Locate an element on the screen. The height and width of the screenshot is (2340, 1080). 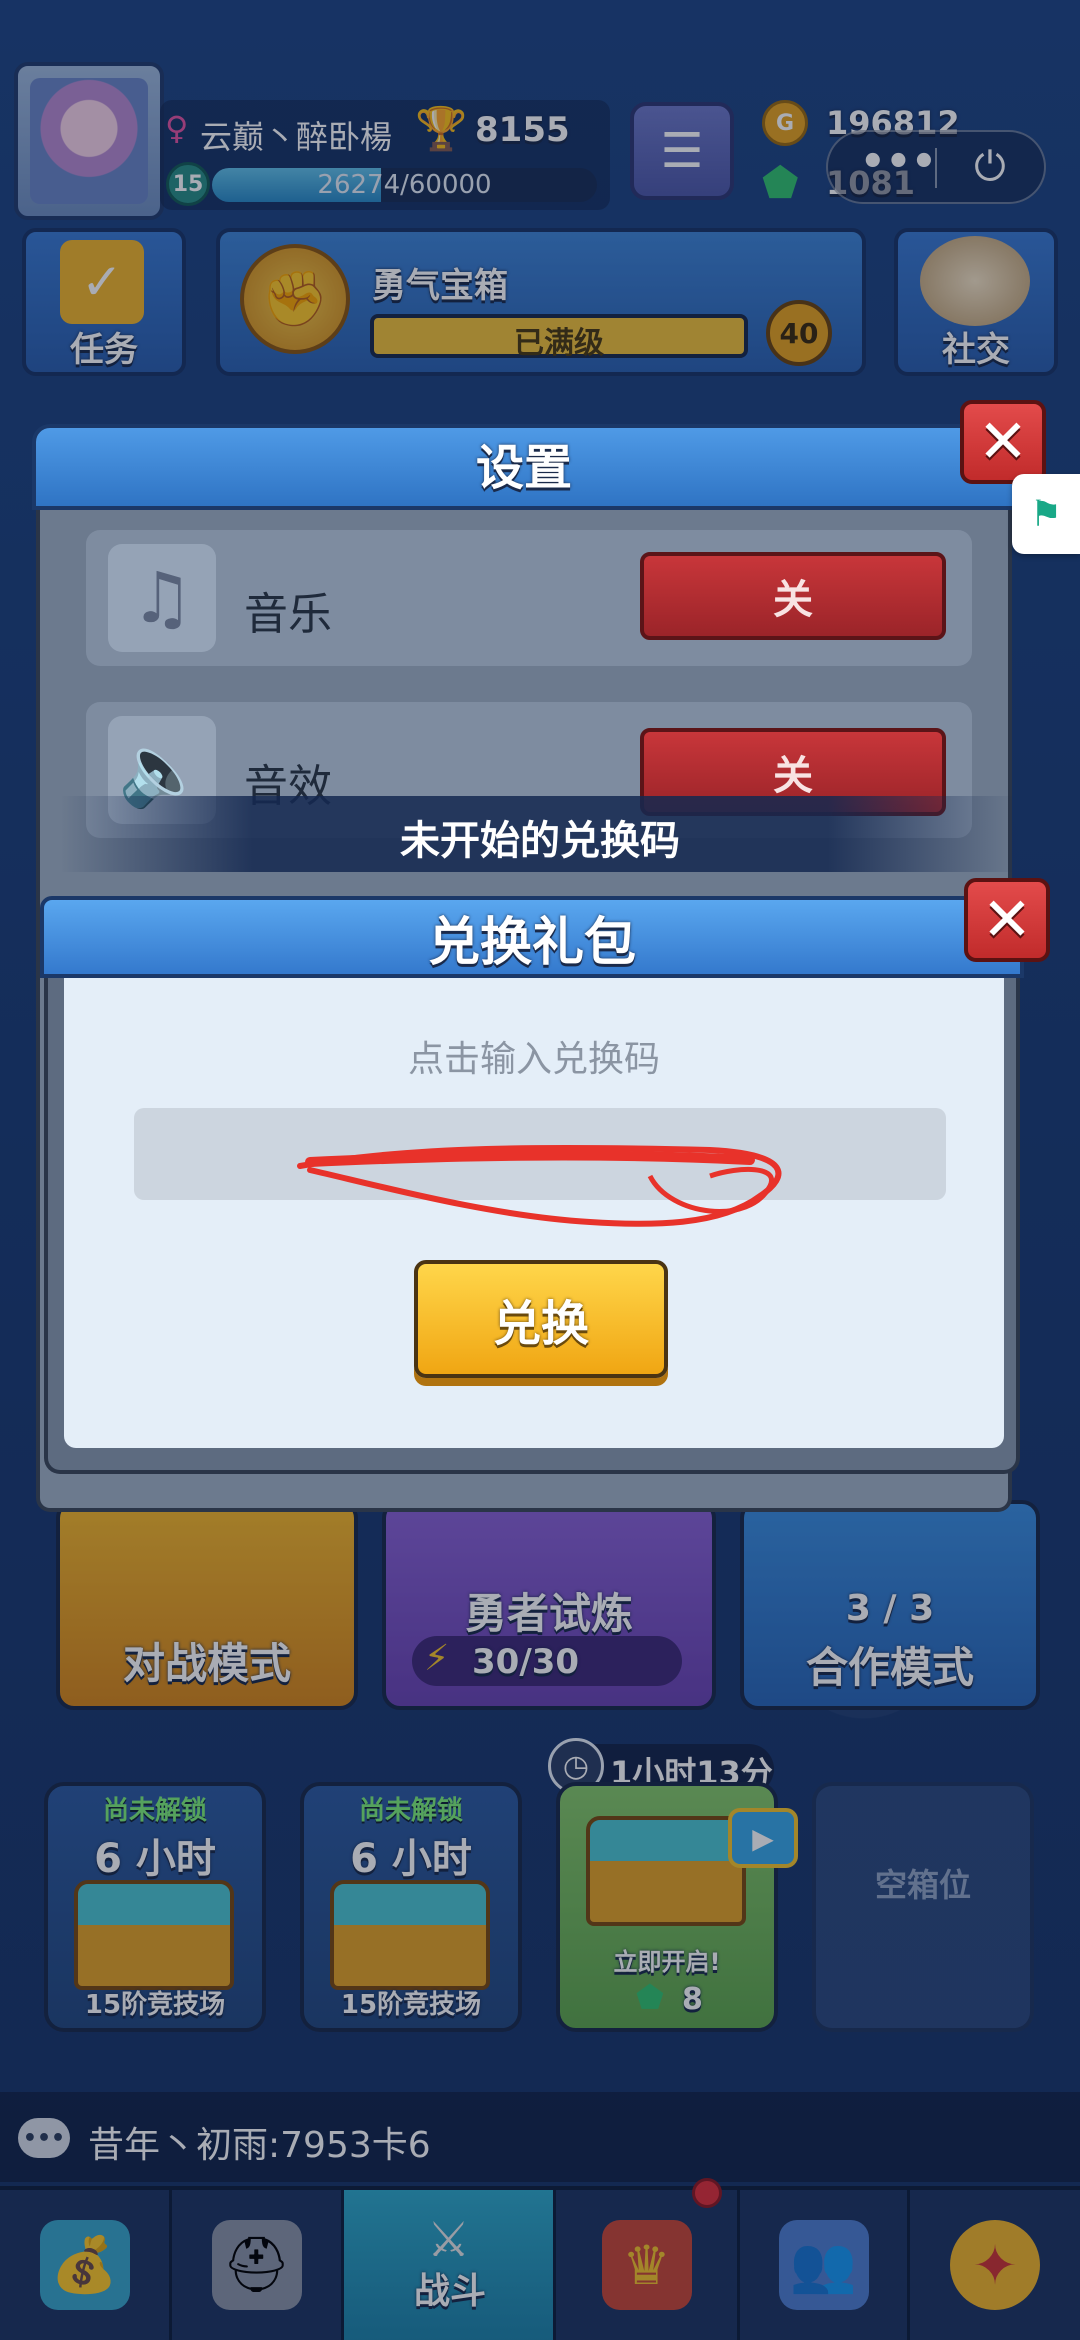
music-note-icon: ♫ is located at coordinates (162, 598).